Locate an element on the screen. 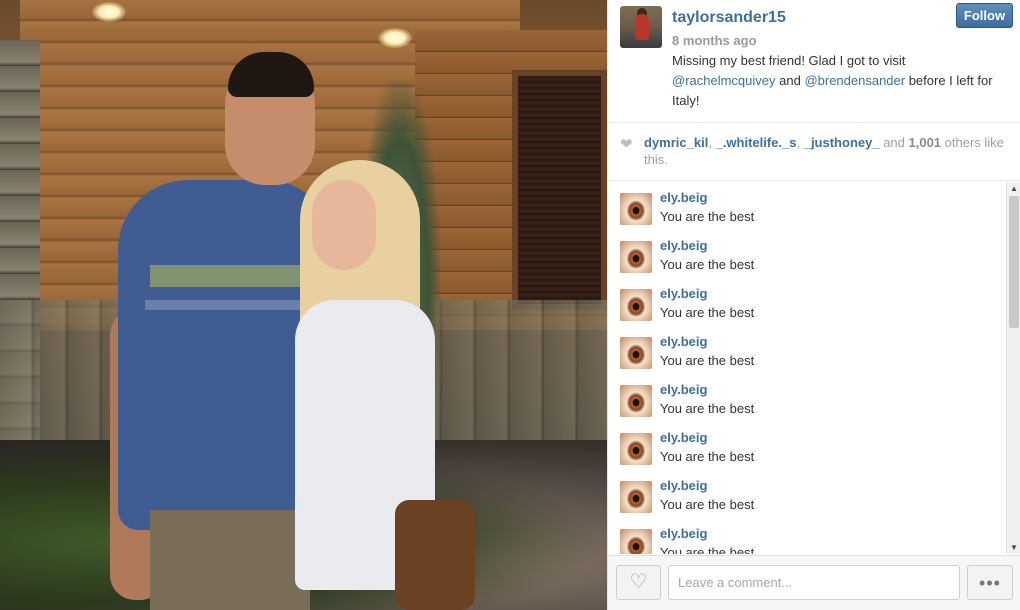 The height and width of the screenshot is (610, 1020). scrollbar-thumb is located at coordinates (1014, 262).